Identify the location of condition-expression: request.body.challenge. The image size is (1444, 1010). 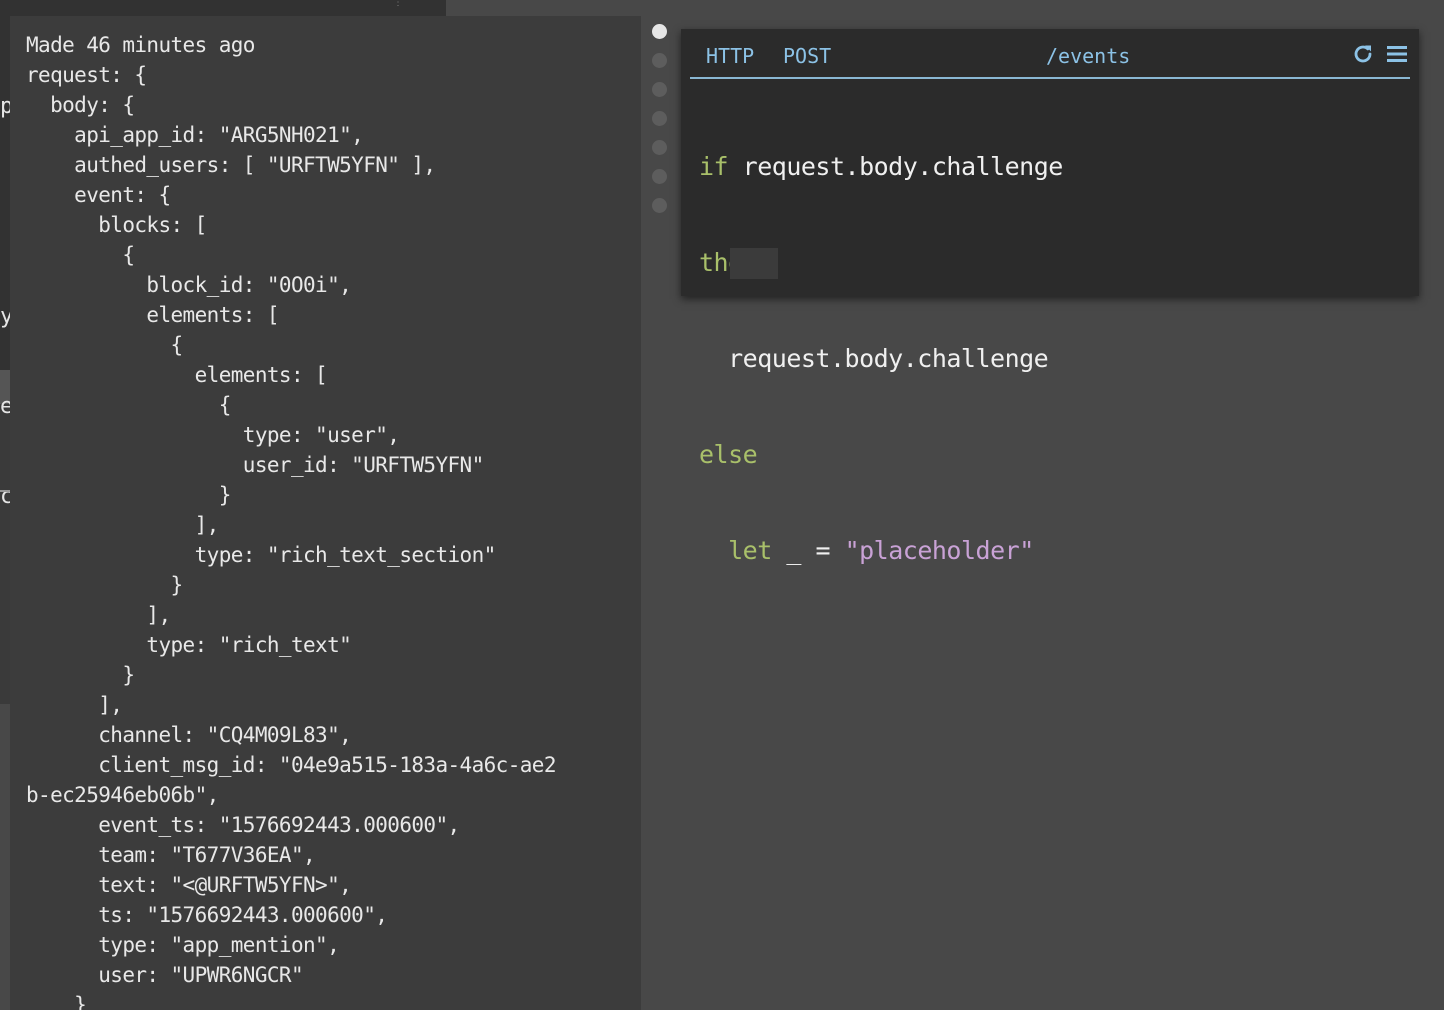
(903, 166).